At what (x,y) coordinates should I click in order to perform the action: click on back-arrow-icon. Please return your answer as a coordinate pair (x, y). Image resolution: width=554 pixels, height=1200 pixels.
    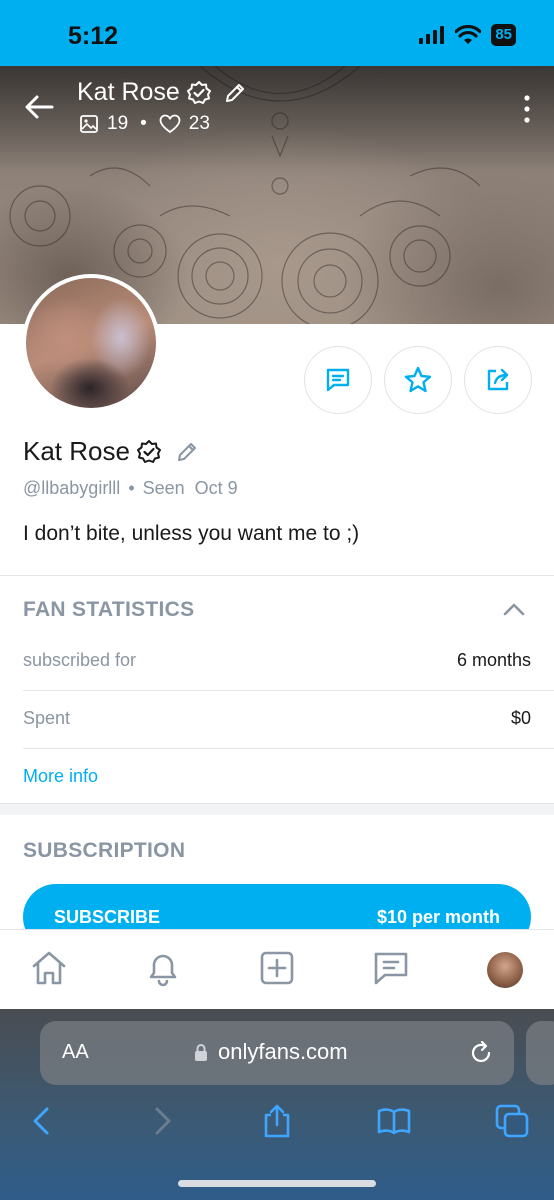
    Looking at the image, I should click on (39, 107).